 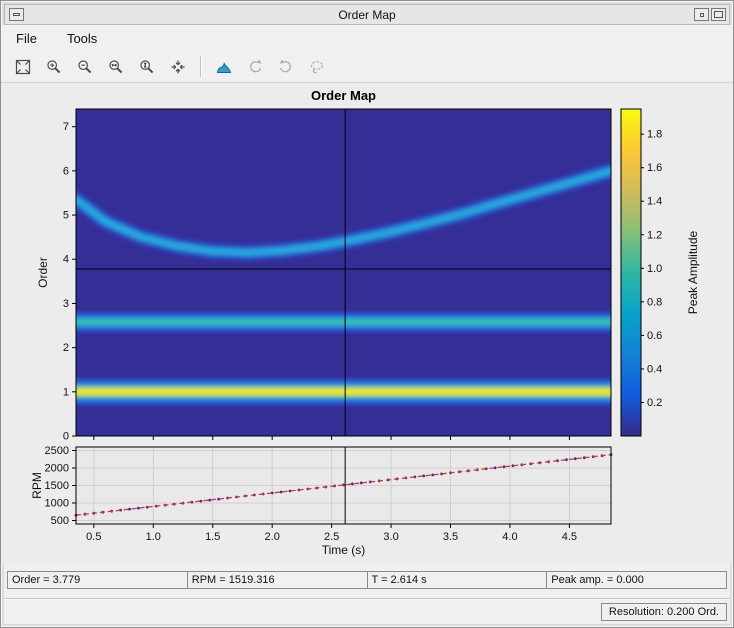 What do you see at coordinates (631, 272) in the screenshot?
I see `colorbar` at bounding box center [631, 272].